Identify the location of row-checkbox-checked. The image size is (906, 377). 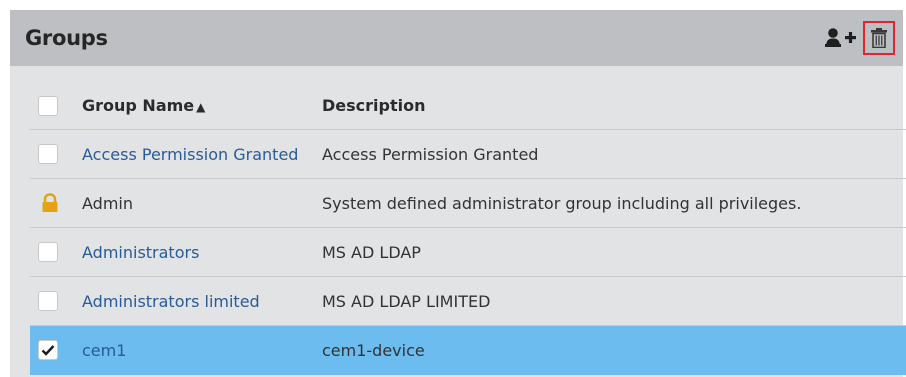
(48, 350).